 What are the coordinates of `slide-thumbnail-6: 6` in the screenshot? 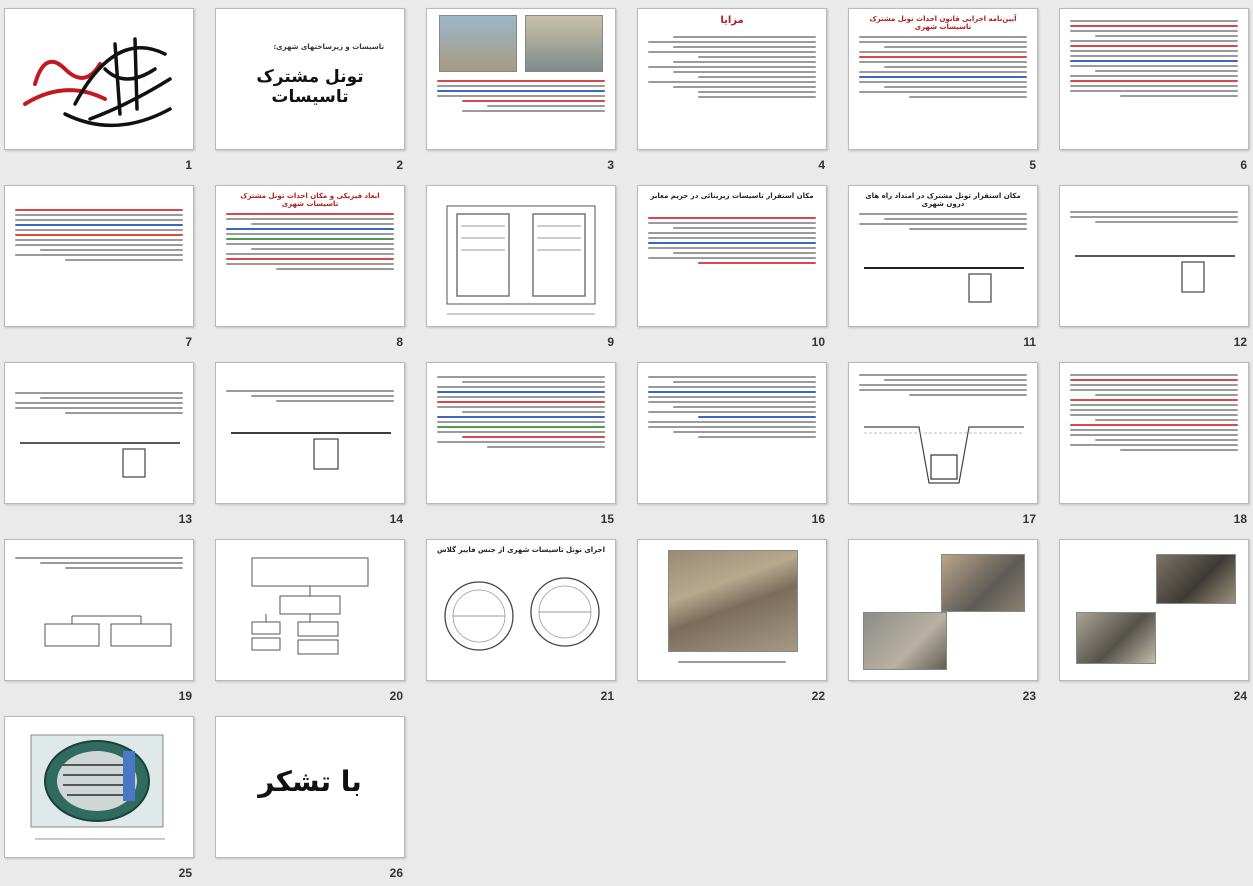 It's located at (1154, 93).